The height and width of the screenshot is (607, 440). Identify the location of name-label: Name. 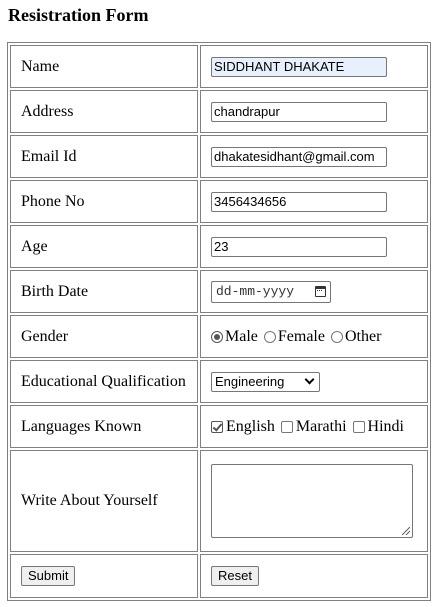
(104, 66).